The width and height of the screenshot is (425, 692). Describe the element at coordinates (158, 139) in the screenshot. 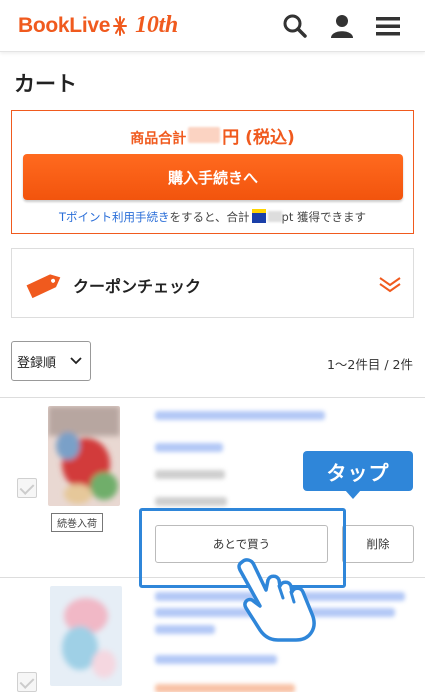

I see `total-prefix: 商品合計` at that location.